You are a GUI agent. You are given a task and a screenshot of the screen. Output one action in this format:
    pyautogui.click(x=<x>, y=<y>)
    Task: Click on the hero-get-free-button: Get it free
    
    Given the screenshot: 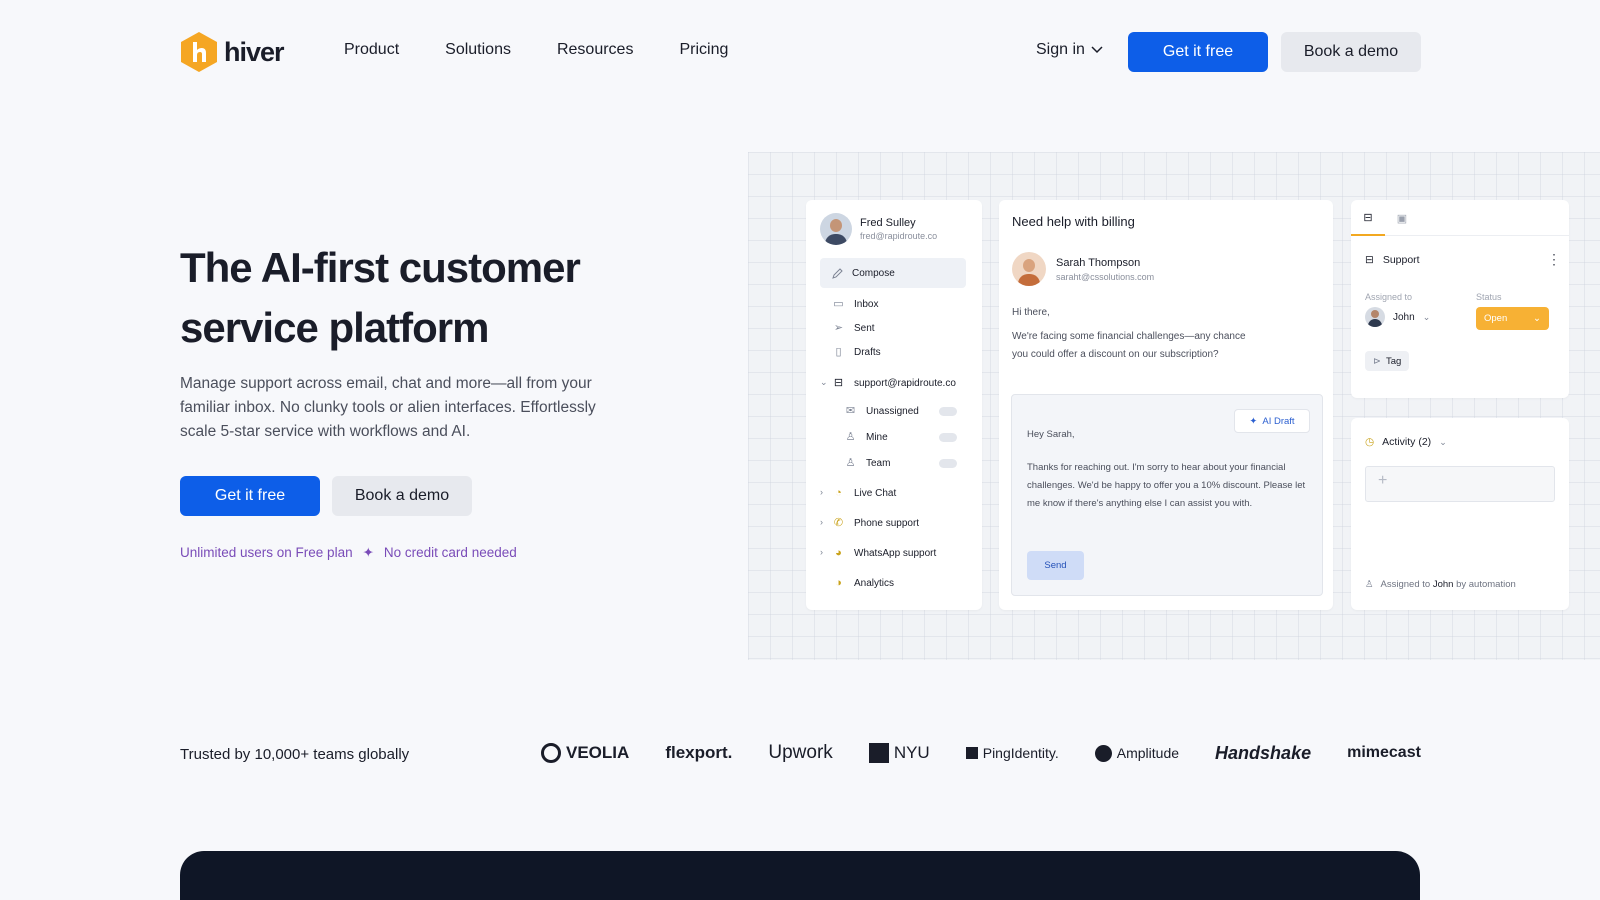 What is the action you would take?
    pyautogui.click(x=250, y=496)
    